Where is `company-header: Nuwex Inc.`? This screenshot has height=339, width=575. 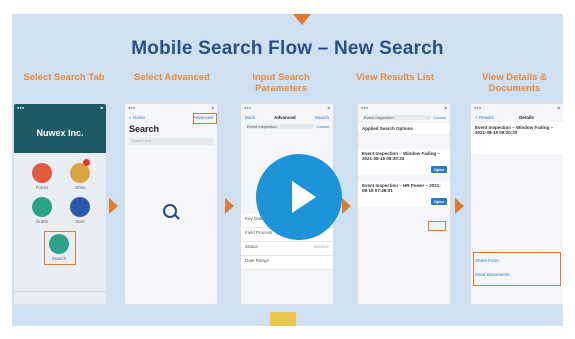 company-header: Nuwex Inc. is located at coordinates (60, 133).